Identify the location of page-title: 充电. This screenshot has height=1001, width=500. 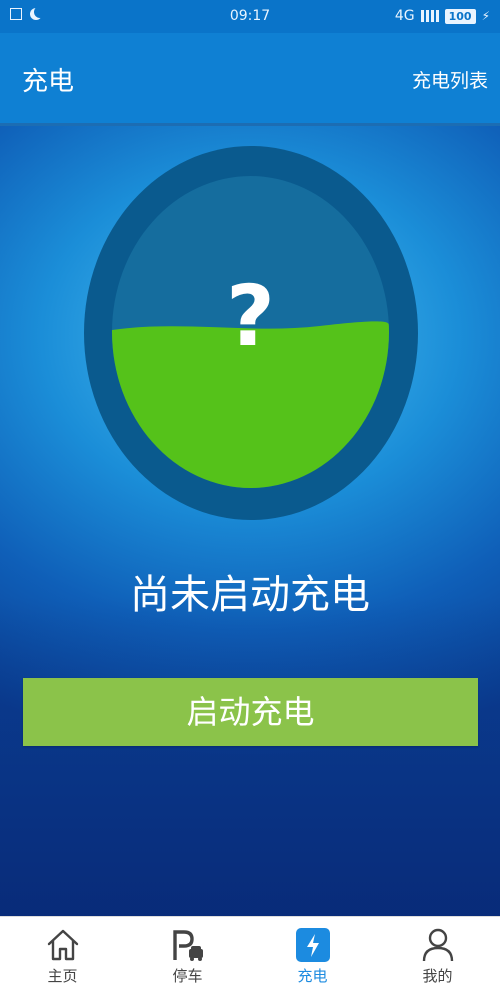
(48, 82).